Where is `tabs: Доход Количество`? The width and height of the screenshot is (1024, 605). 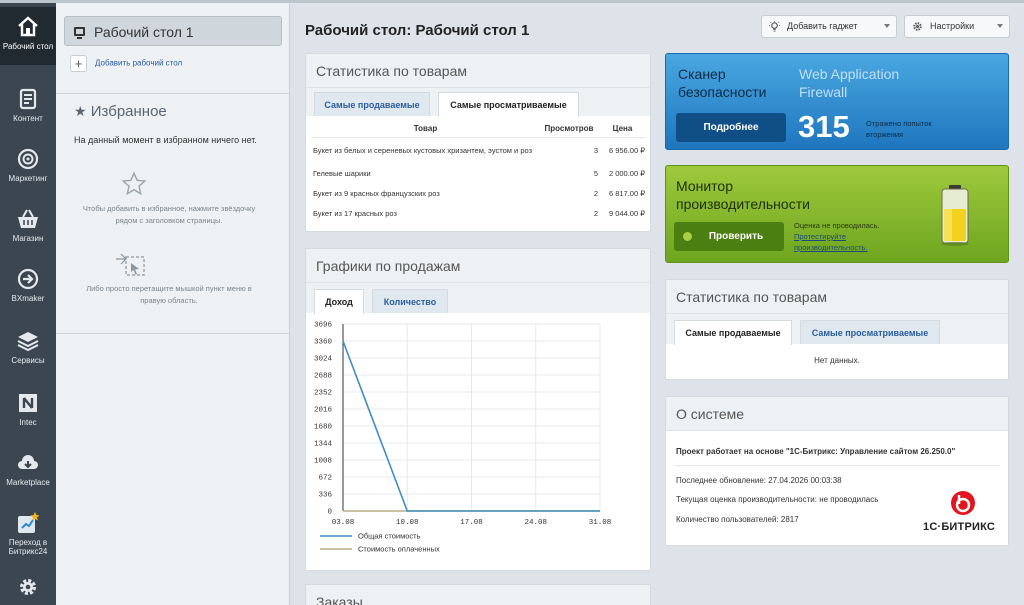 tabs: Доход Количество is located at coordinates (478, 298).